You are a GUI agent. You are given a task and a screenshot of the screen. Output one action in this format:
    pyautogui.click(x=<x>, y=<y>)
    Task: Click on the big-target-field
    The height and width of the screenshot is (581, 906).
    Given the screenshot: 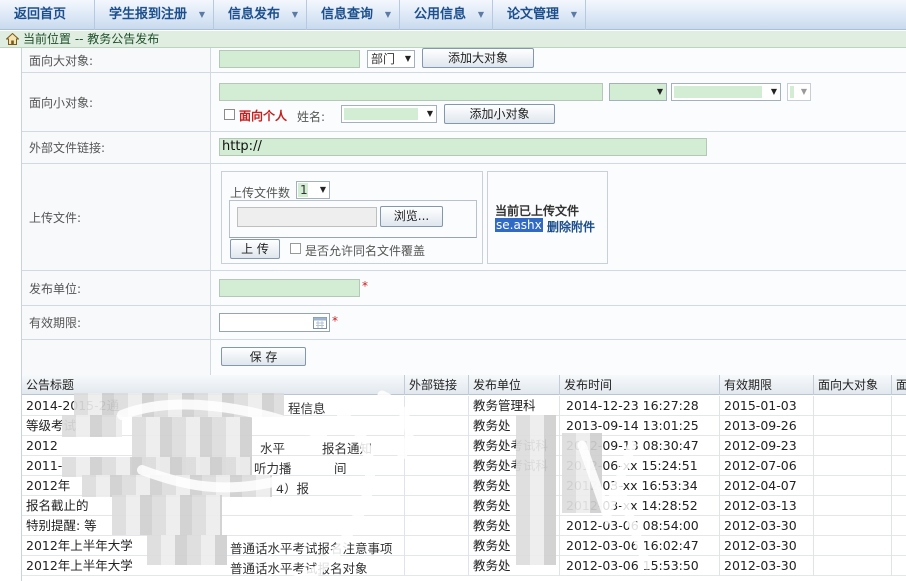 What is the action you would take?
    pyautogui.click(x=289, y=59)
    